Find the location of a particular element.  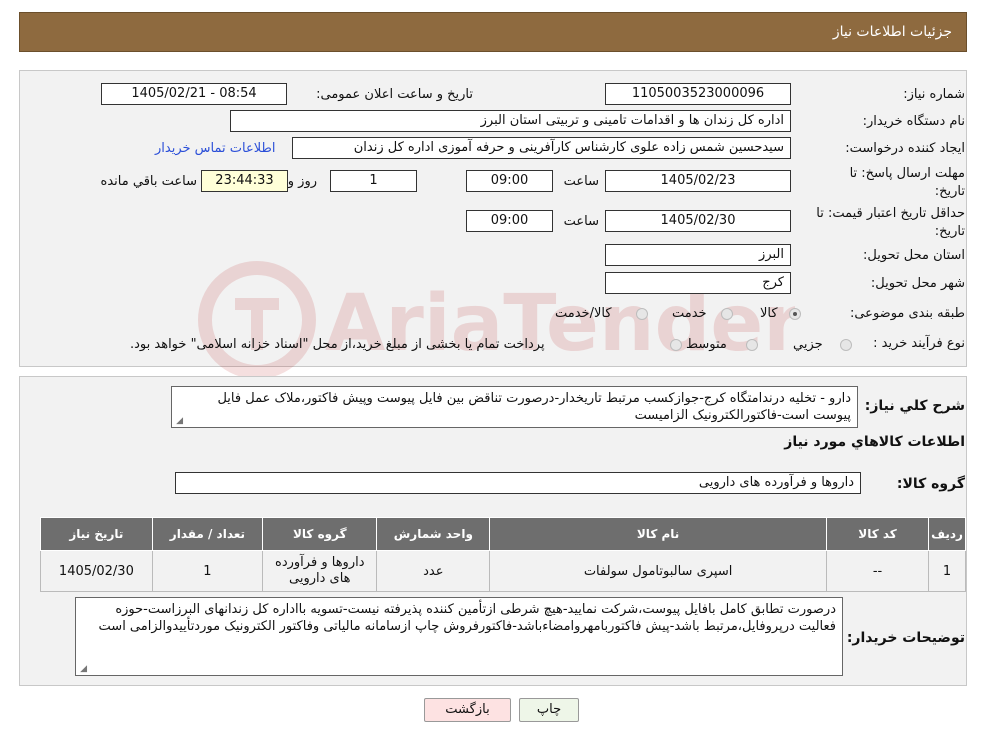

buyer-org-label: نام دستگاه خریدار: is located at coordinates (913, 121).